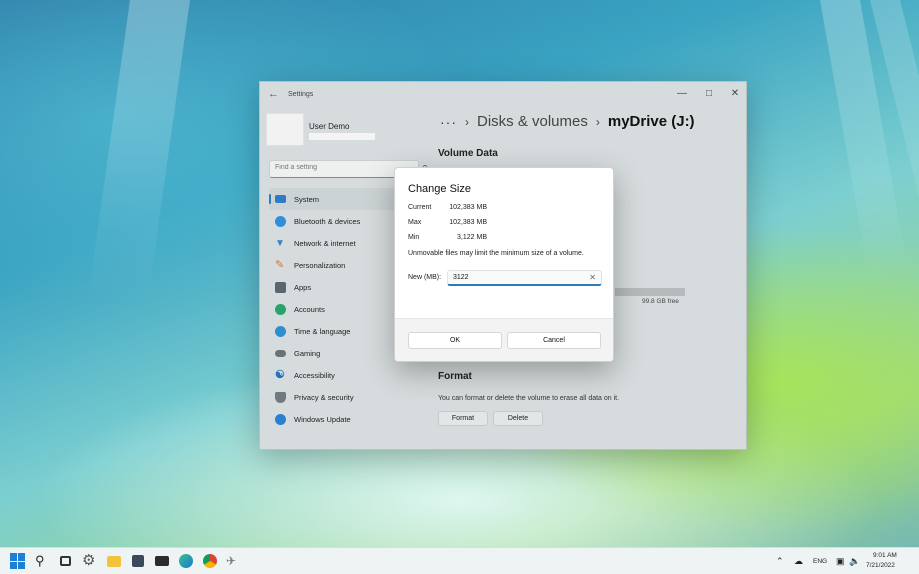 The width and height of the screenshot is (919, 574). What do you see at coordinates (459, 560) in the screenshot?
I see `taskbar: ⚲ ⚙ ✈ ⌃ ☁ ENG ▣ 🔈 9:01 AM 7/21/2022` at bounding box center [459, 560].